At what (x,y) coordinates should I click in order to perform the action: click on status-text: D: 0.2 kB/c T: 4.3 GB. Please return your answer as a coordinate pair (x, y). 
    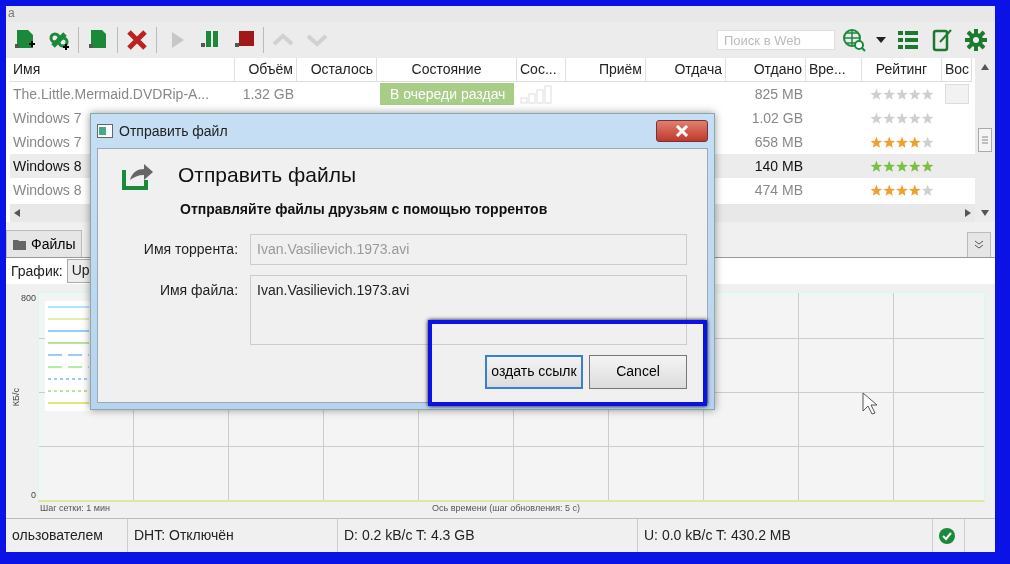
    Looking at the image, I should click on (409, 535).